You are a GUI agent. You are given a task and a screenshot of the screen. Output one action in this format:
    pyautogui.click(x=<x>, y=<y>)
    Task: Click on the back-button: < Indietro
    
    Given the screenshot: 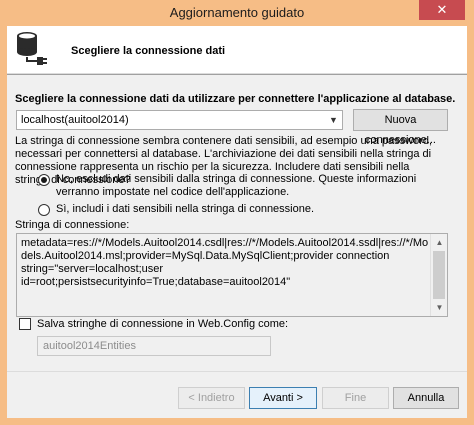 What is the action you would take?
    pyautogui.click(x=211, y=398)
    